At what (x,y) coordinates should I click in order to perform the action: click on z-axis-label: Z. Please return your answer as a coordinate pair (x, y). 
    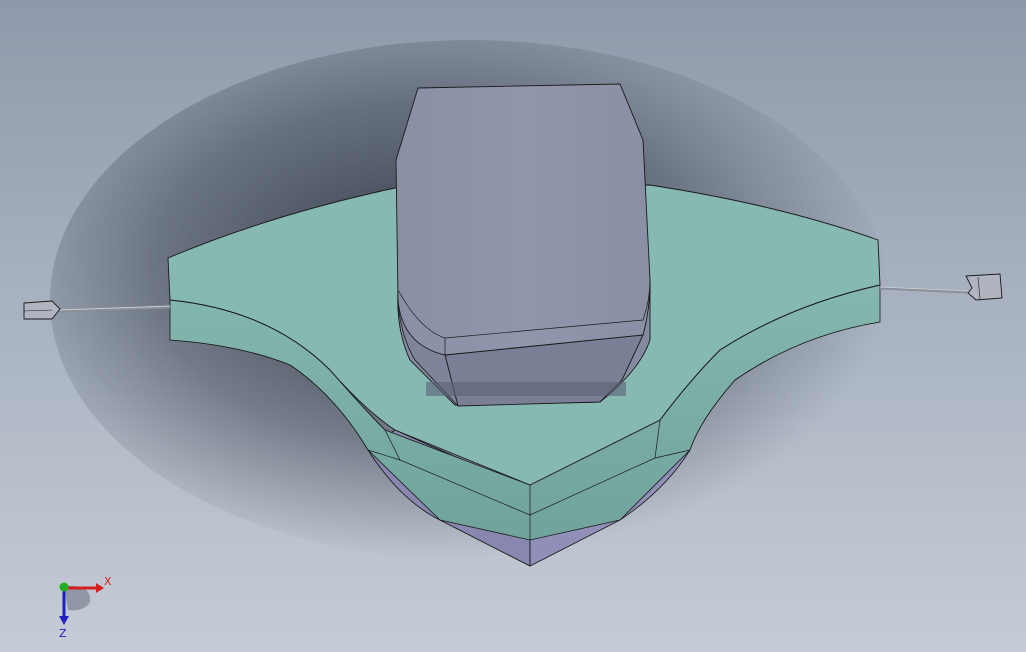
    Looking at the image, I should click on (63, 633).